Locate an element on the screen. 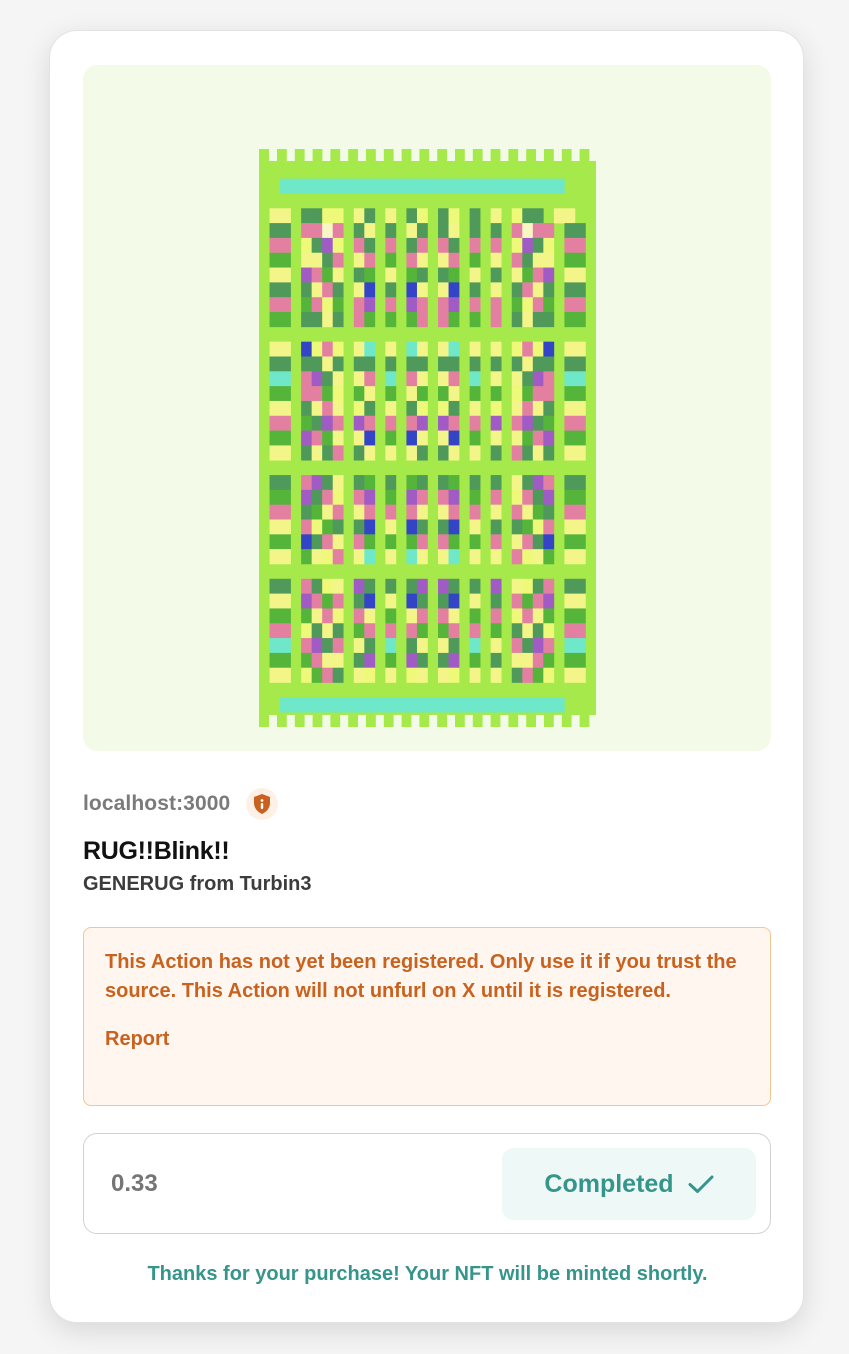 This screenshot has width=849, height=1354. domain-link: localhost:3000 is located at coordinates (156, 804).